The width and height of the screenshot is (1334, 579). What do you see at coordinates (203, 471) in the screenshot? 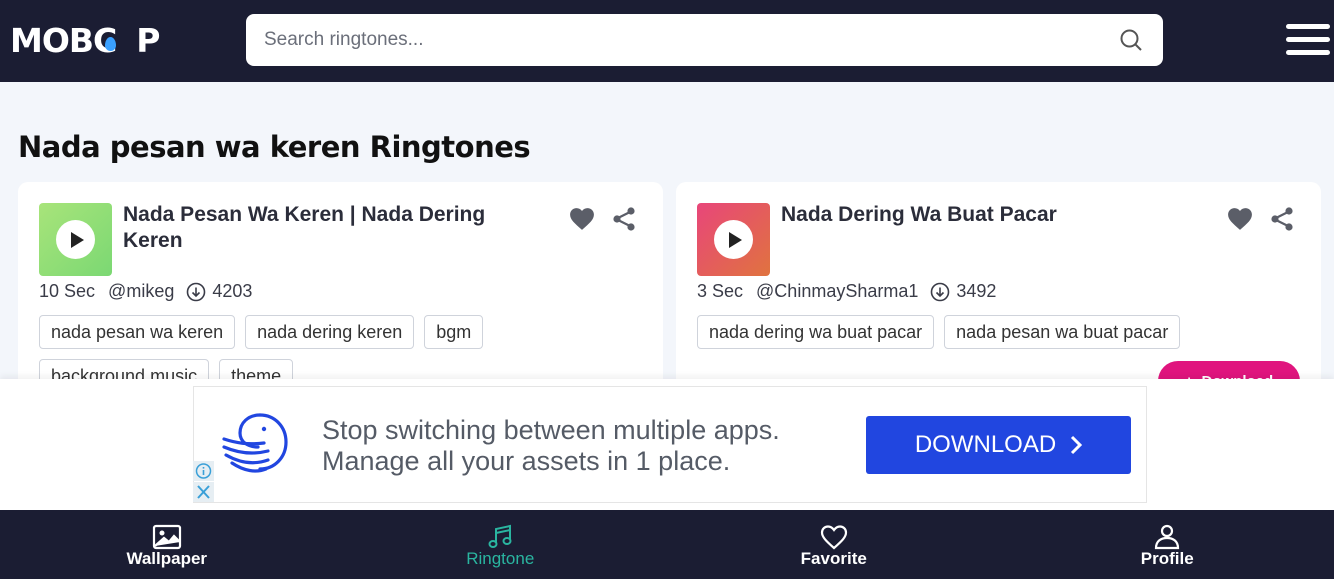
I see `ad-info-icon` at bounding box center [203, 471].